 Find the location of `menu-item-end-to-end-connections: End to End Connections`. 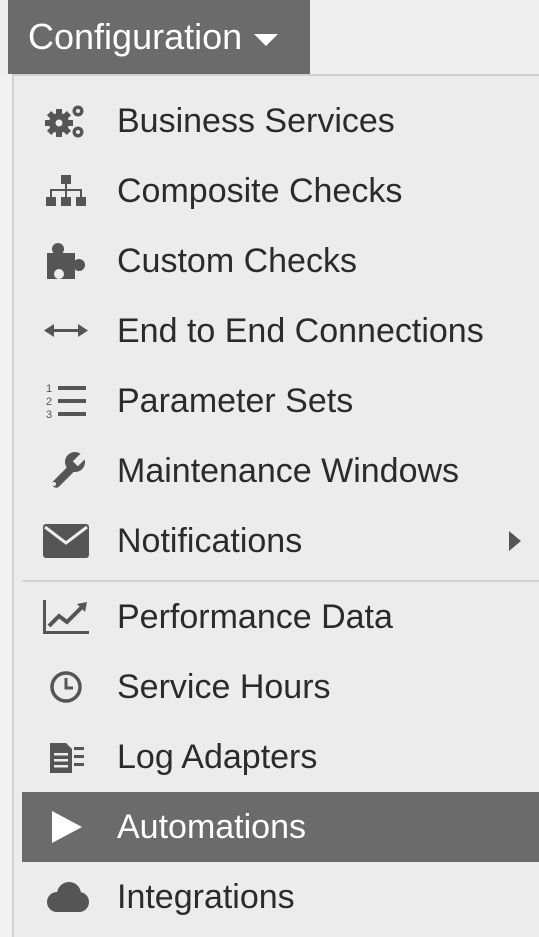

menu-item-end-to-end-connections: End to End Connections is located at coordinates (280, 331).